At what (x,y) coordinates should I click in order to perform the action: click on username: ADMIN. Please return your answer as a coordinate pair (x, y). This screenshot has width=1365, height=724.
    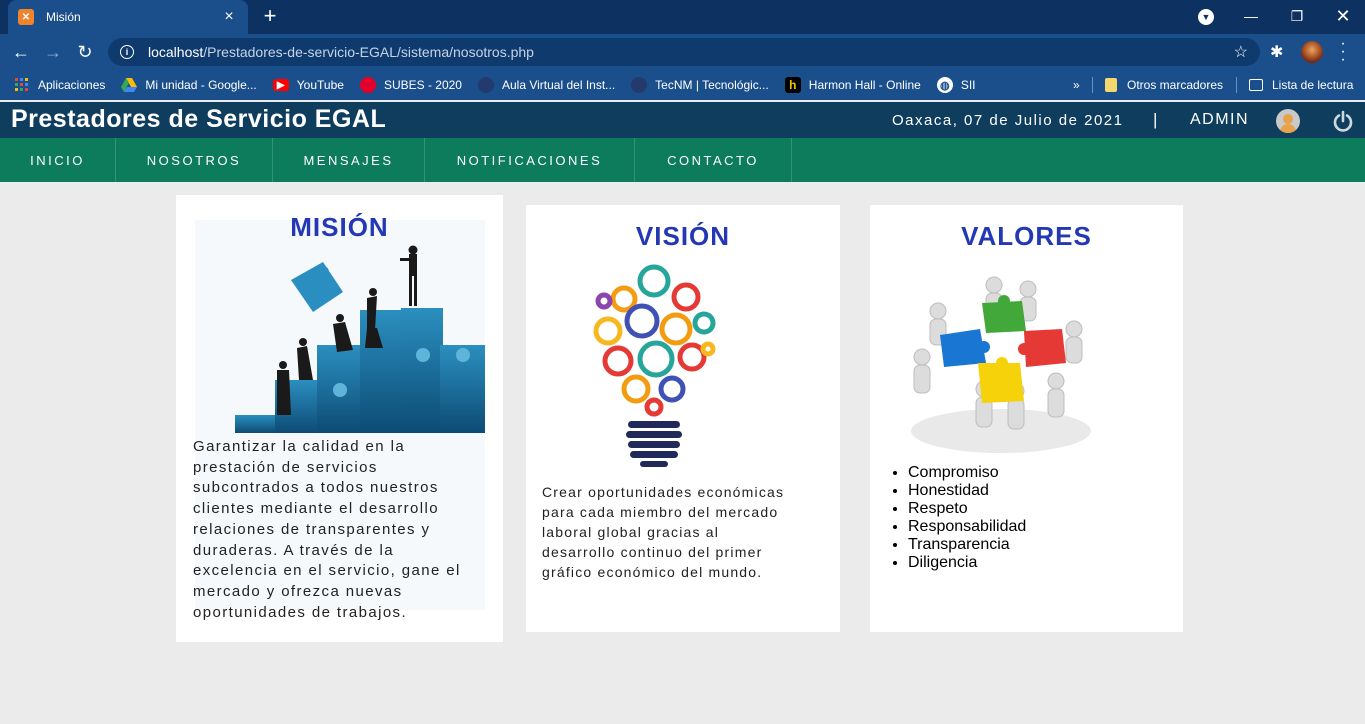
    Looking at the image, I should click on (1220, 119).